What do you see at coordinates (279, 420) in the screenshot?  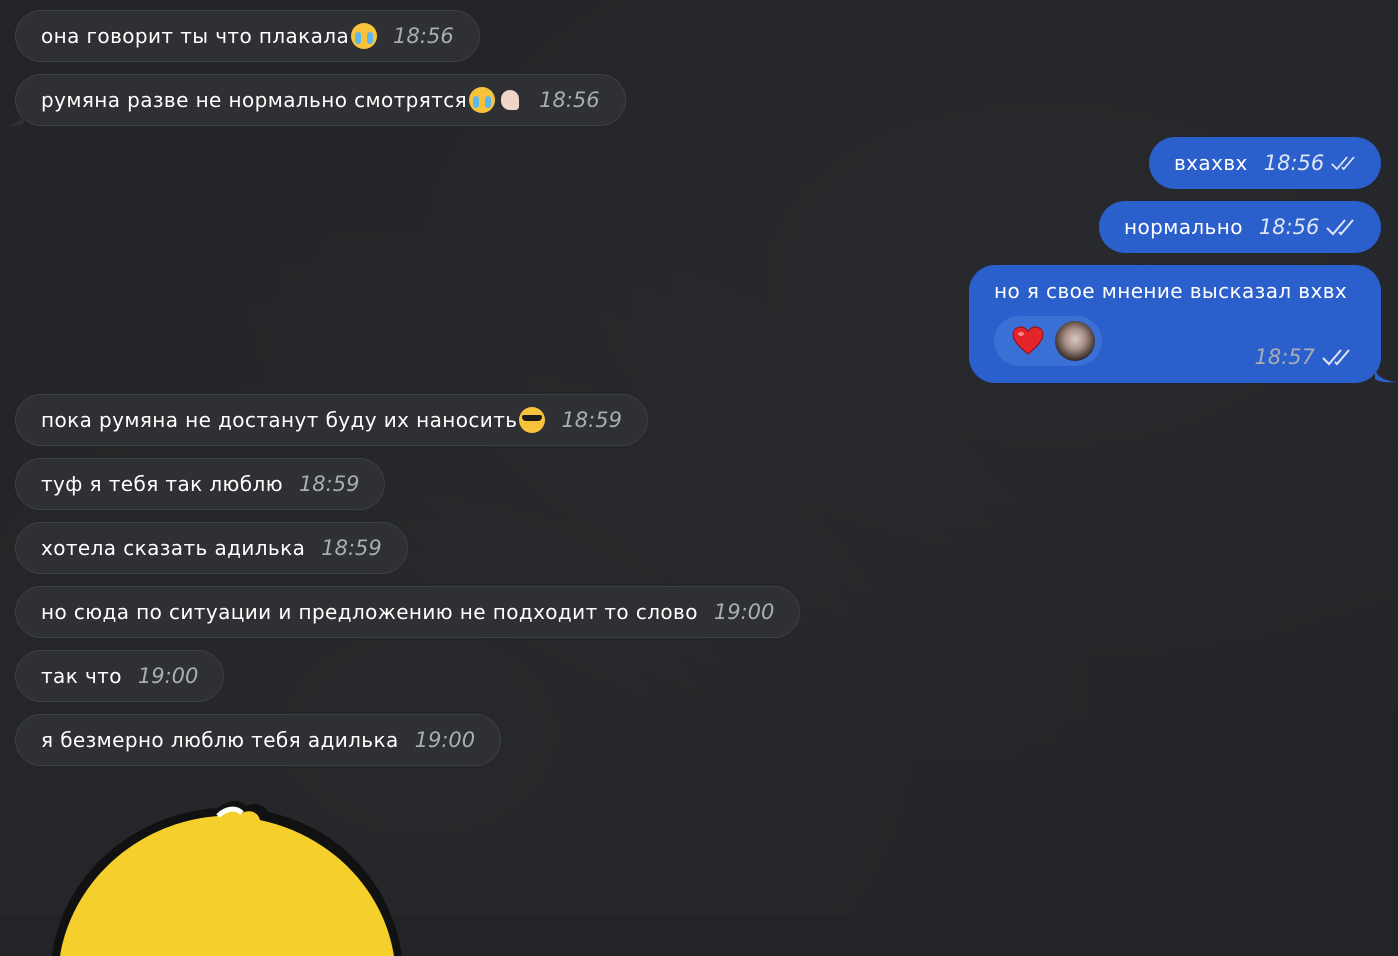 I see `message-text: пока румяна не достанут буду их наносить` at bounding box center [279, 420].